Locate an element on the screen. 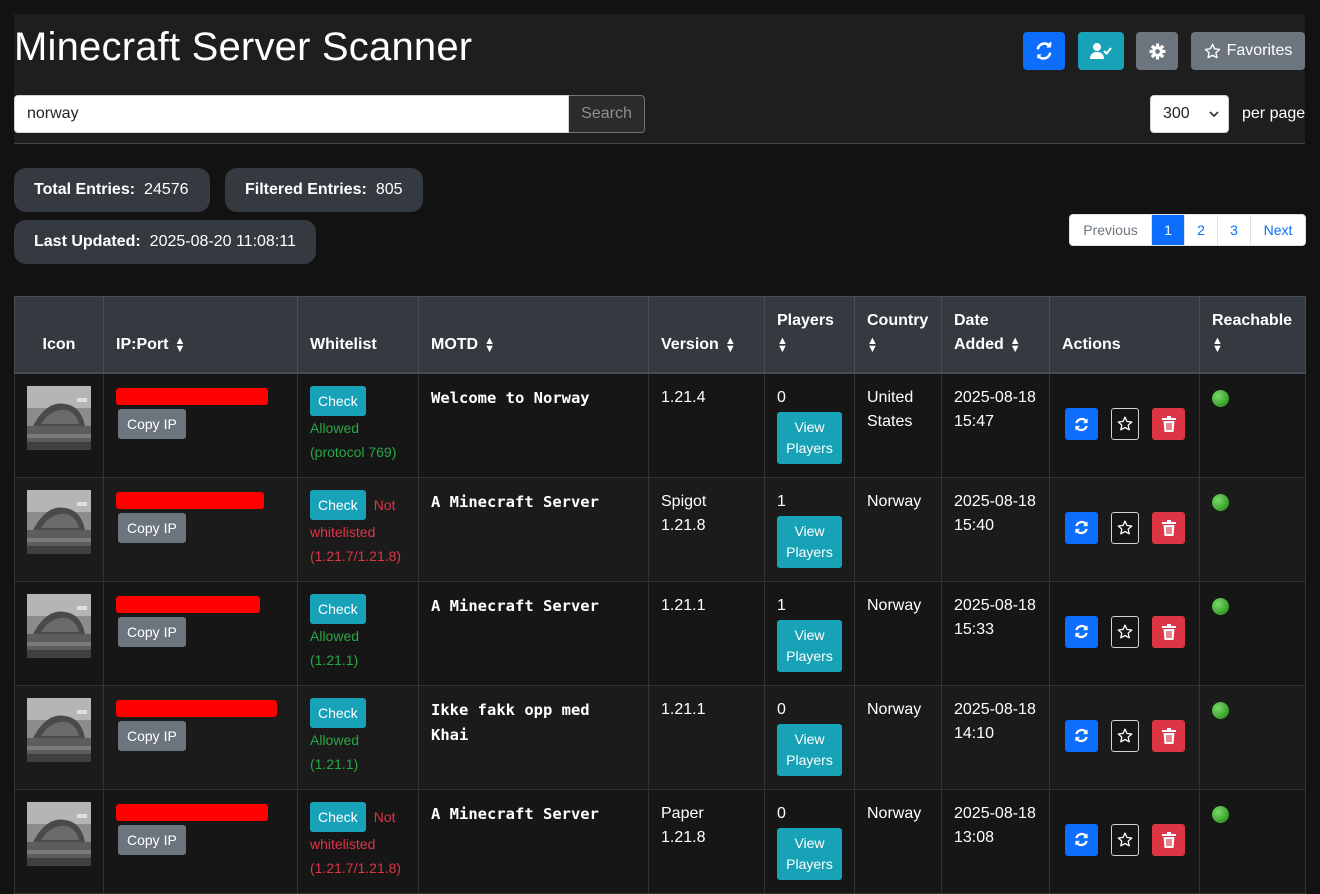 This screenshot has height=894, width=1320. actions-cell is located at coordinates (1124, 633).